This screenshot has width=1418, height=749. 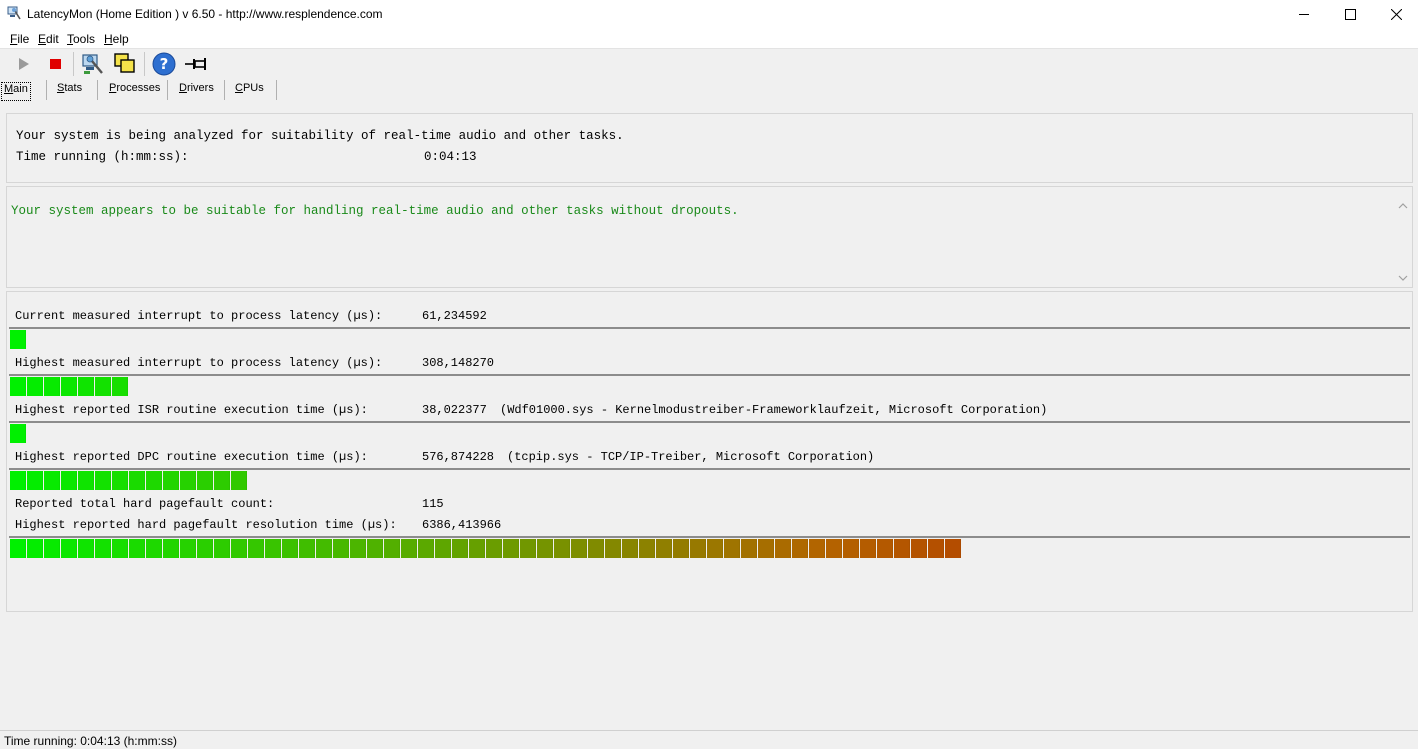 What do you see at coordinates (1403, 278) in the screenshot?
I see `scroll-down-icon` at bounding box center [1403, 278].